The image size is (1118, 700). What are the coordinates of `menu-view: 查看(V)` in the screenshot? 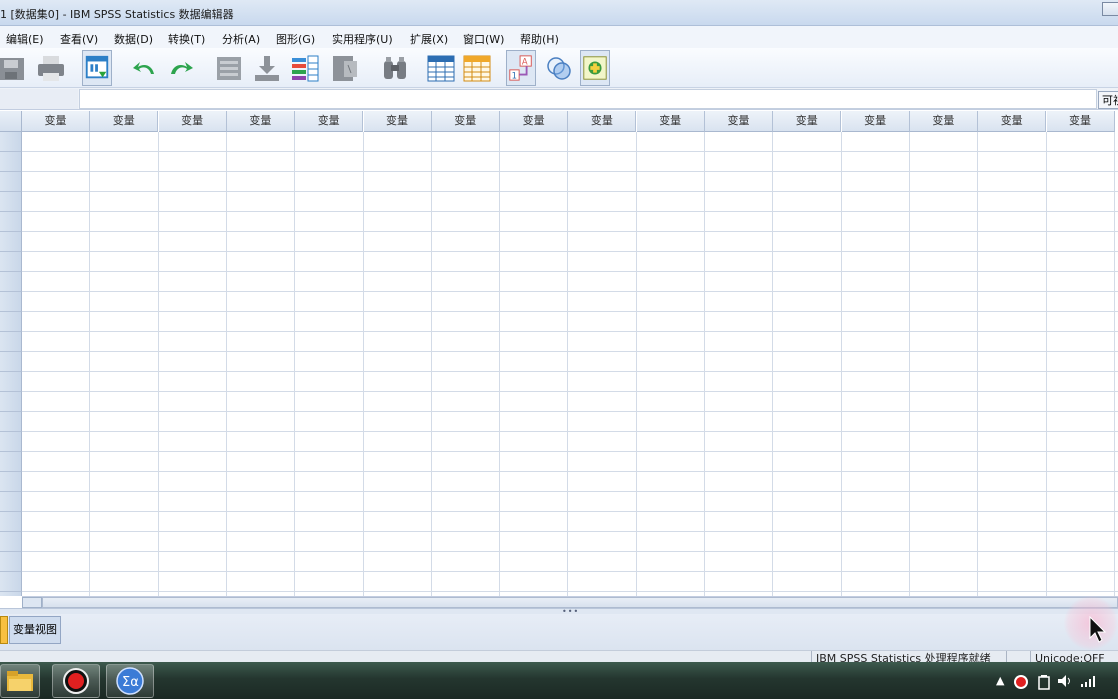 It's located at (79, 39).